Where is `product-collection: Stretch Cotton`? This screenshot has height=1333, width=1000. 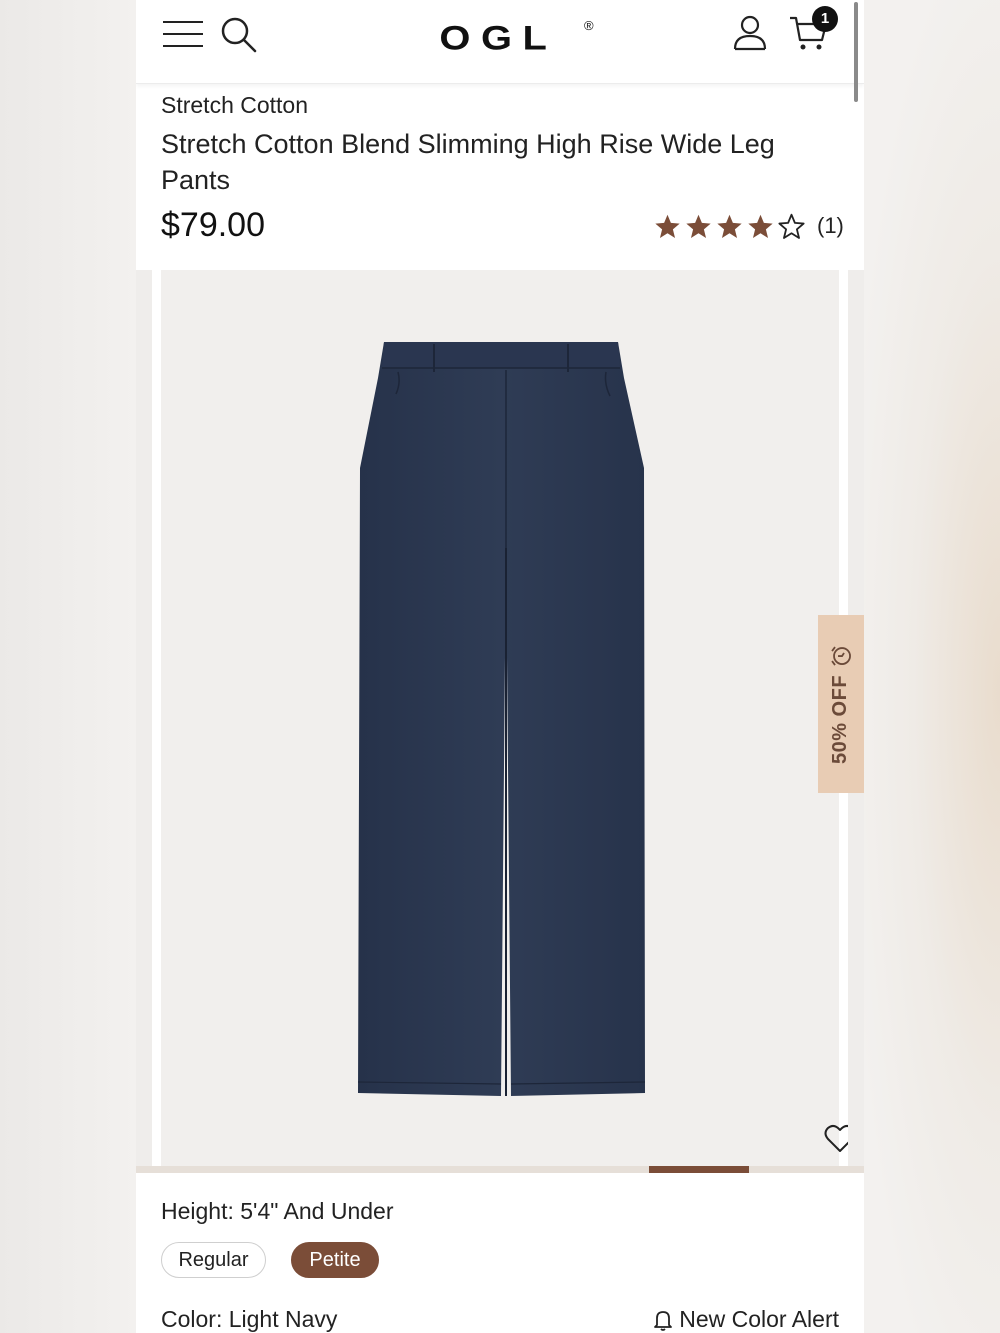
product-collection: Stretch Cotton is located at coordinates (234, 105).